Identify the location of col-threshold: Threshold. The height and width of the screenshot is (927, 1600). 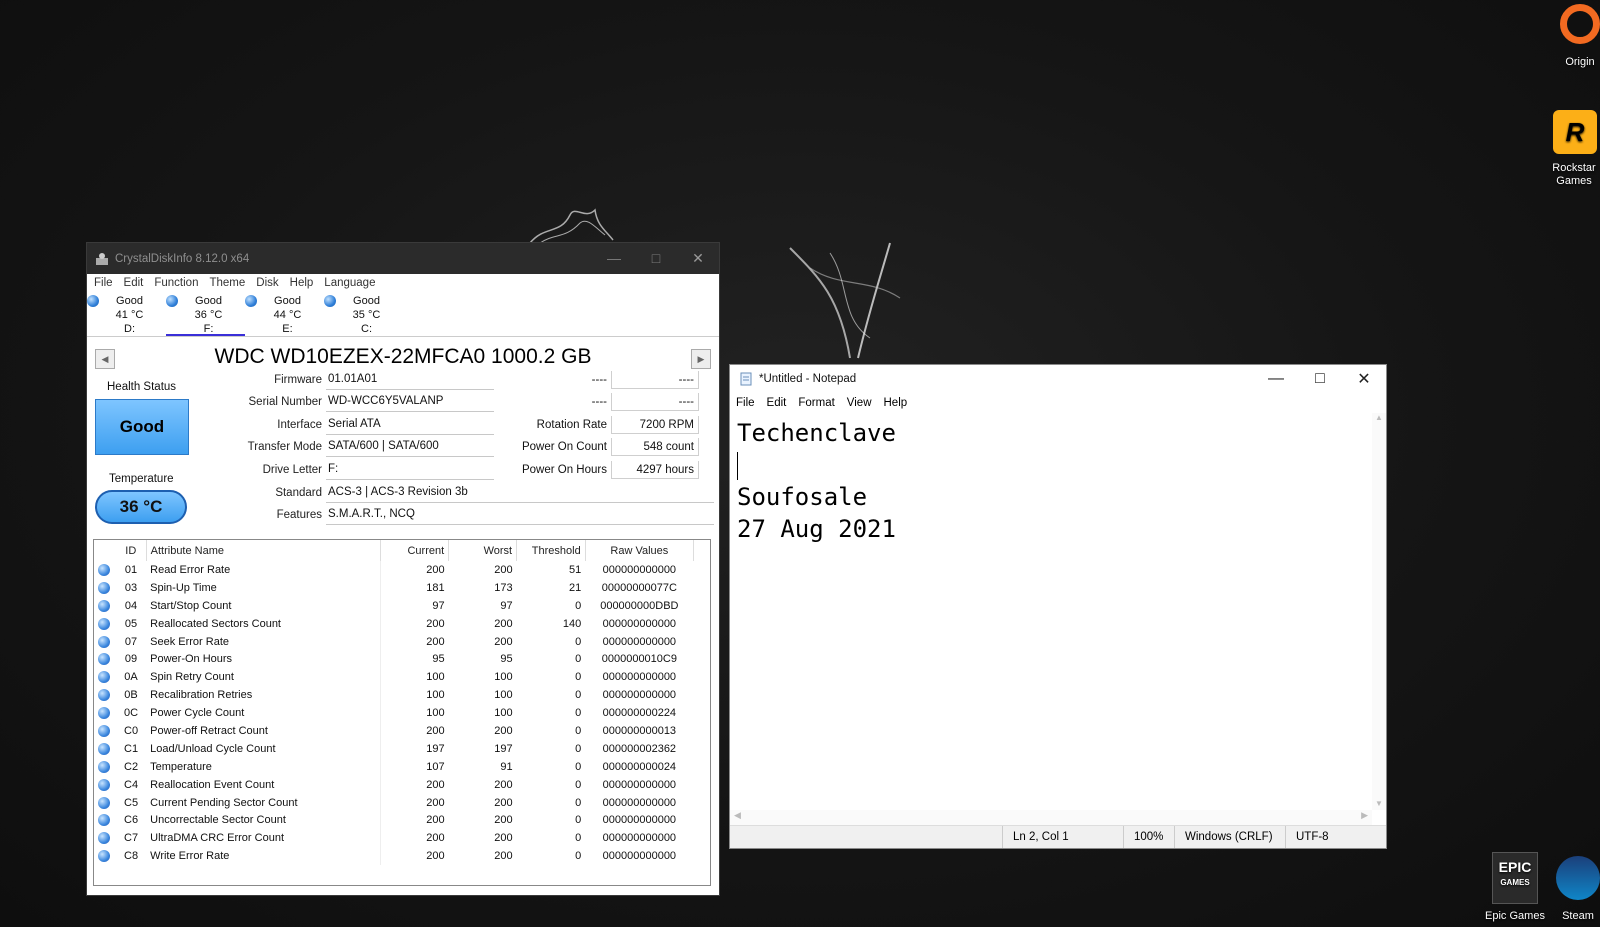
(551, 550).